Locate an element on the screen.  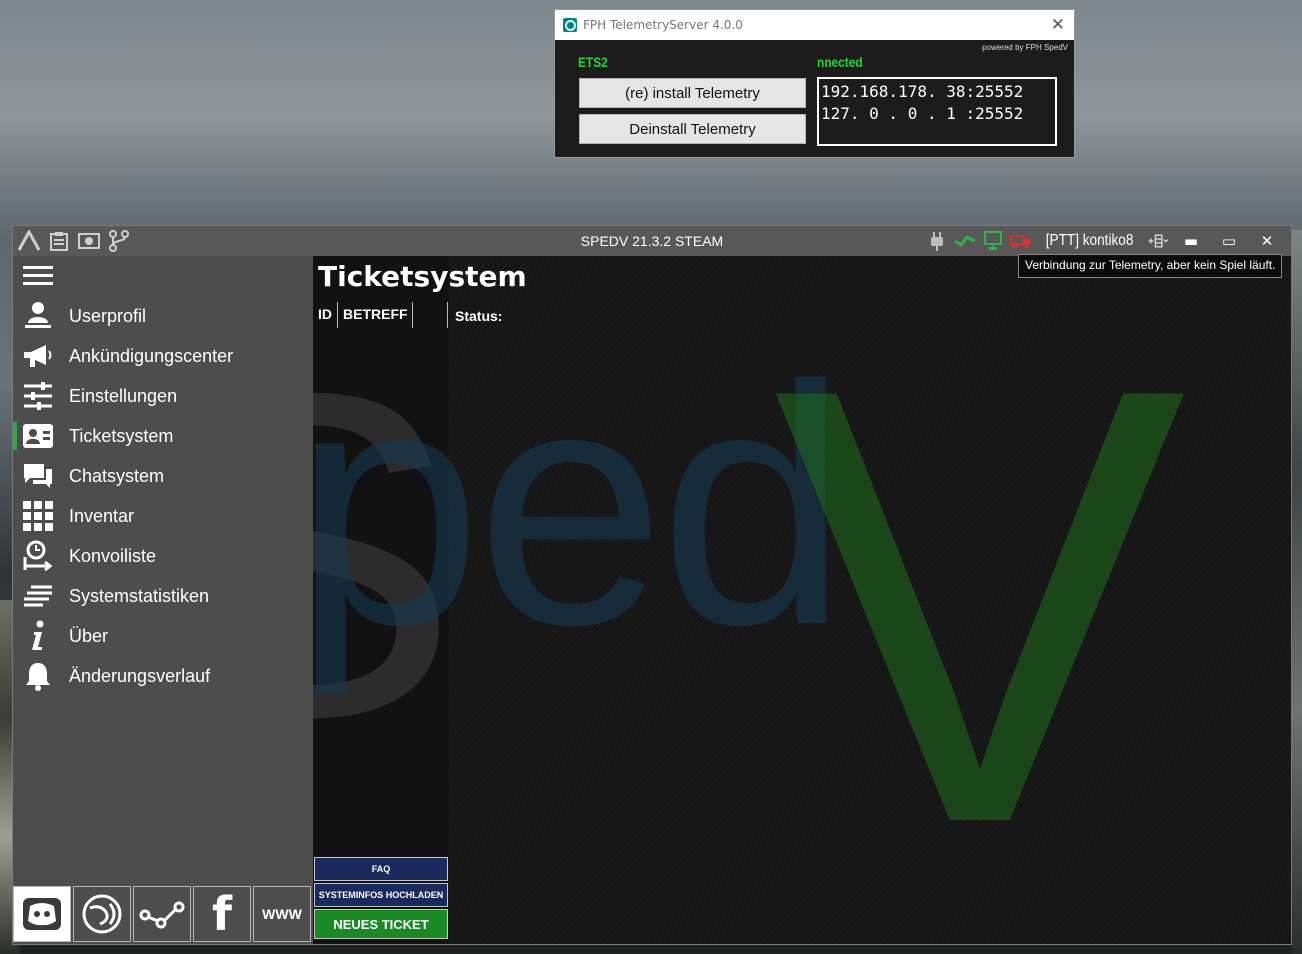
sidebar-item-chatsystem: Chatsystem is located at coordinates (163, 476).